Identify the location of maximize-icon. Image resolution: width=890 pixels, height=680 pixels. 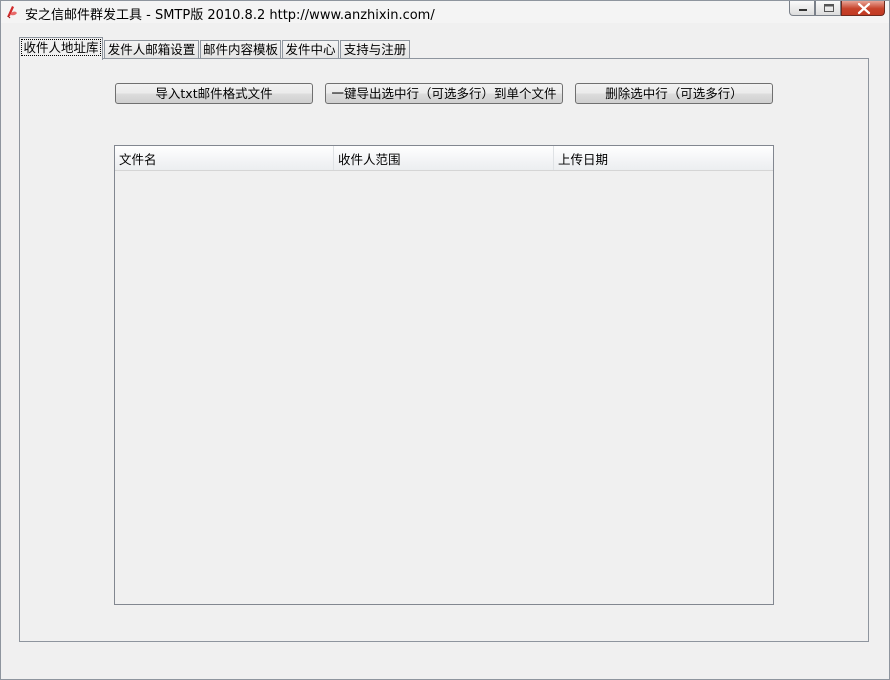
(829, 8).